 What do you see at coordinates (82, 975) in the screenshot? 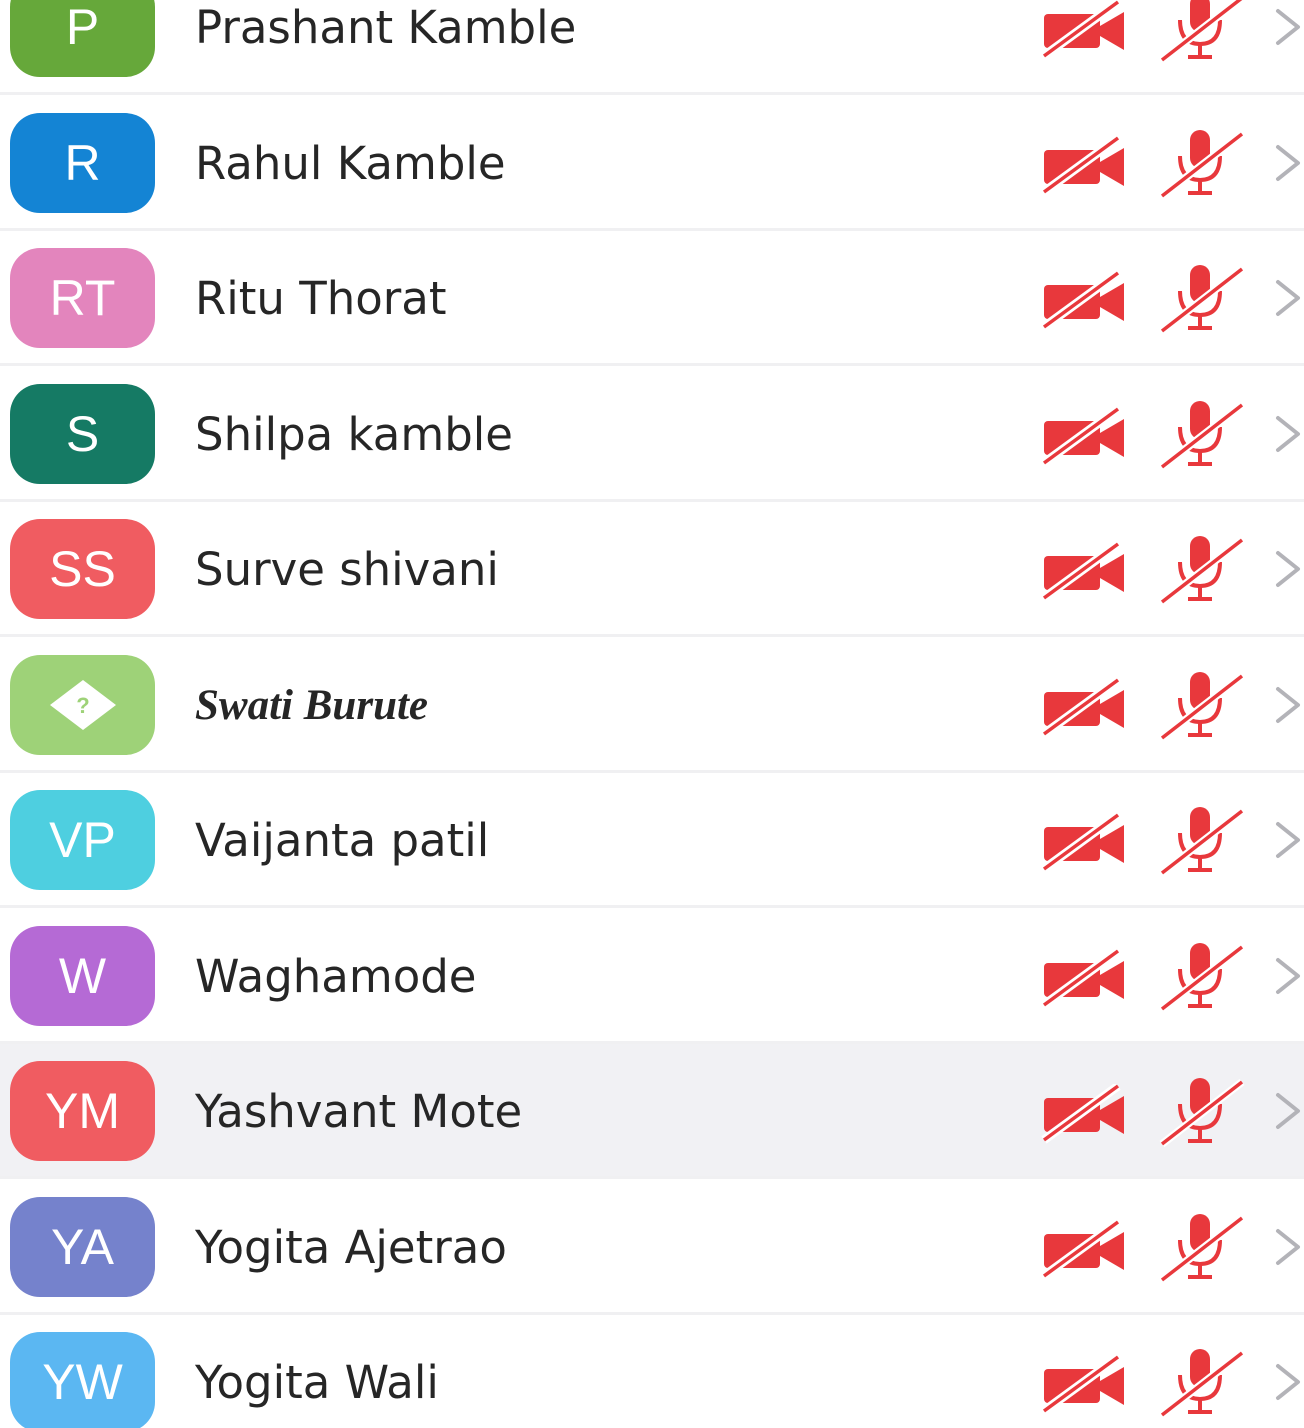
I see `avatar-initials: W` at bounding box center [82, 975].